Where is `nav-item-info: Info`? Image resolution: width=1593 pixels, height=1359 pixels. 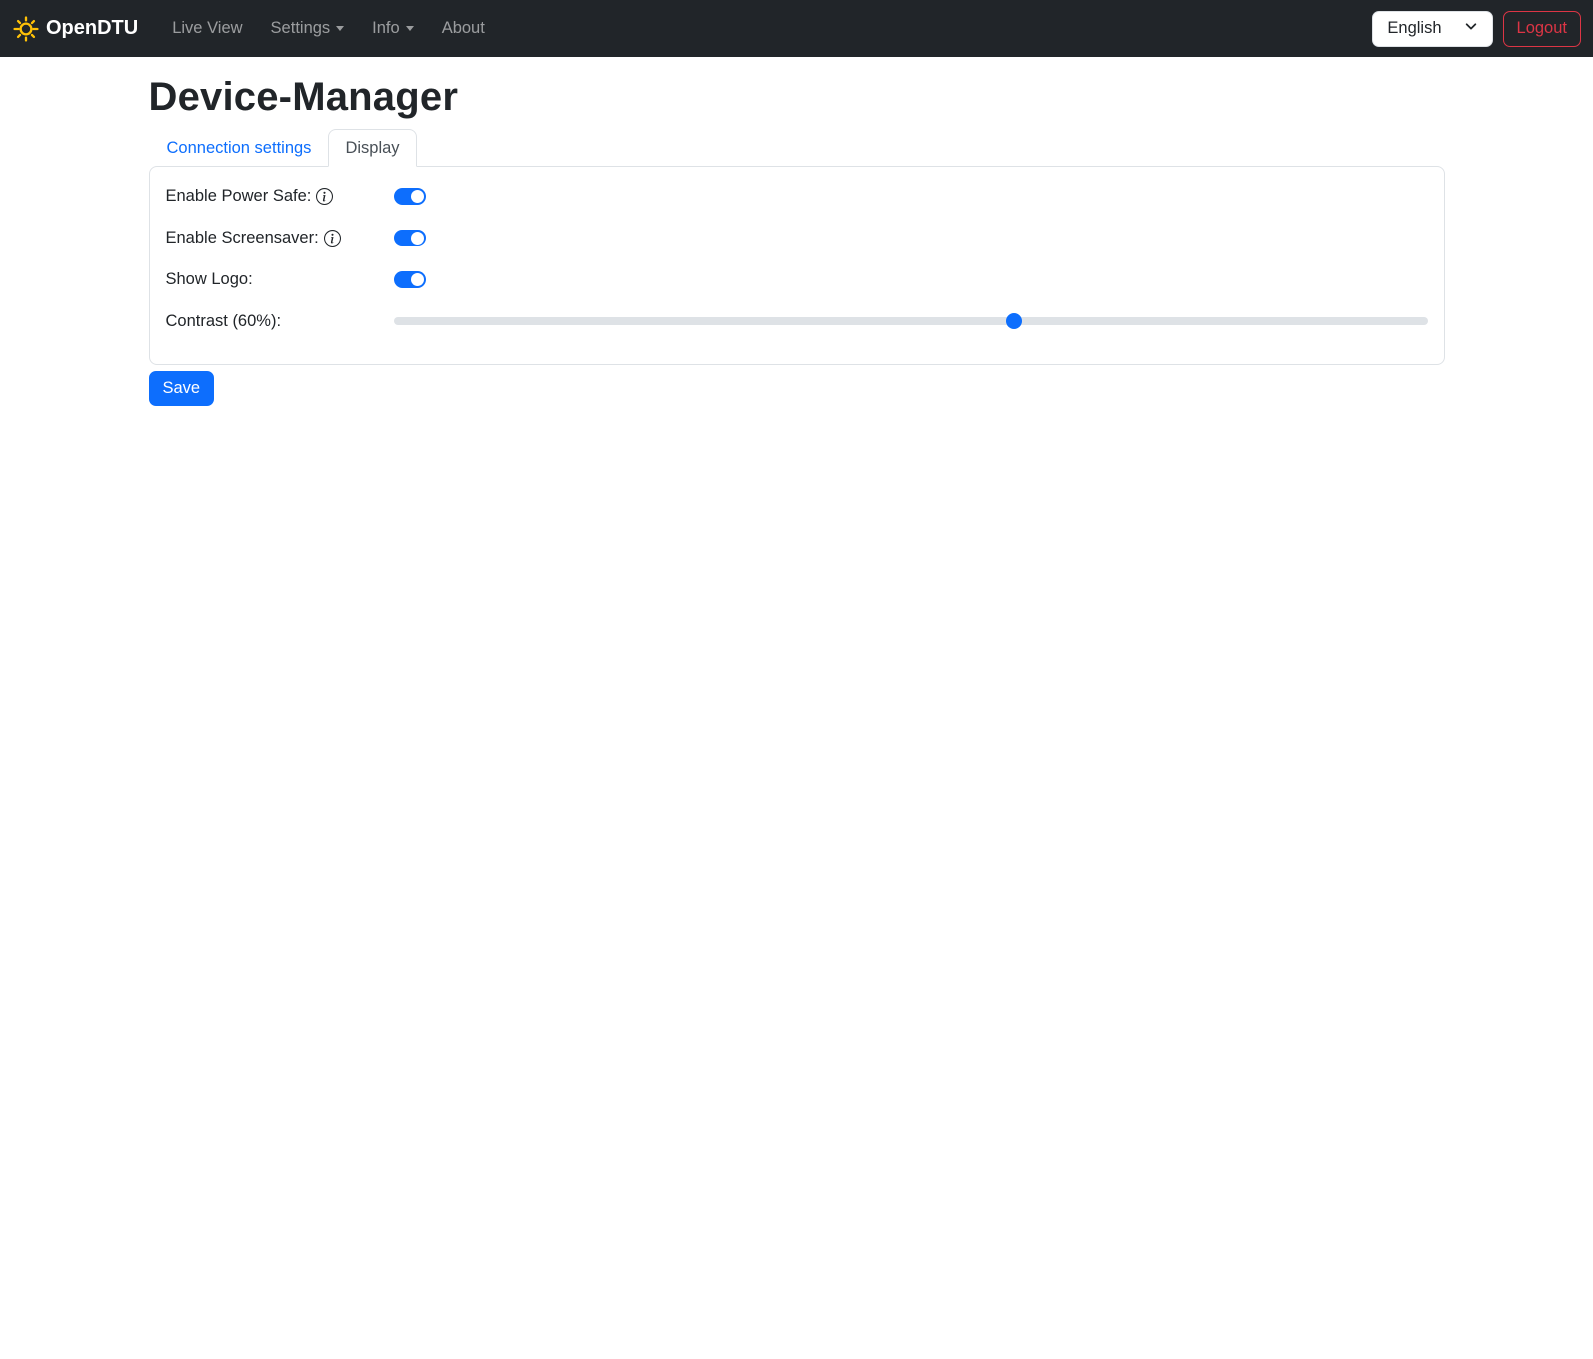
nav-item-info: Info is located at coordinates (393, 28).